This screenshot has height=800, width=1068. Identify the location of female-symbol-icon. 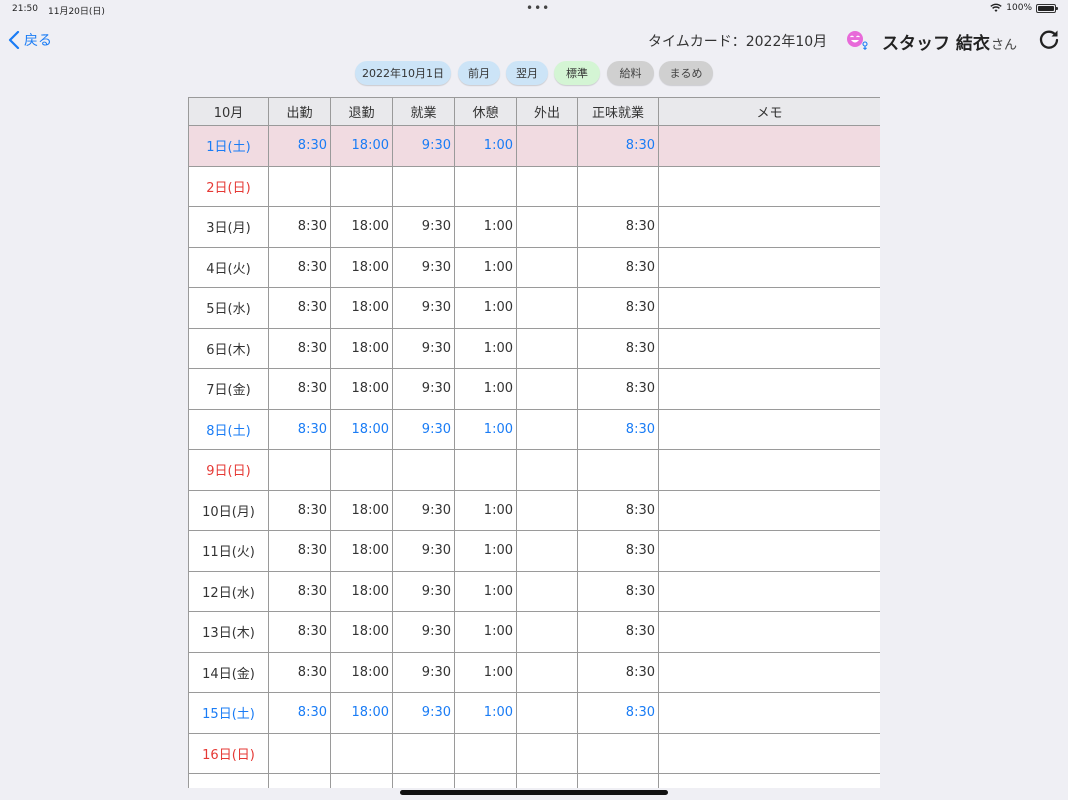
(865, 45).